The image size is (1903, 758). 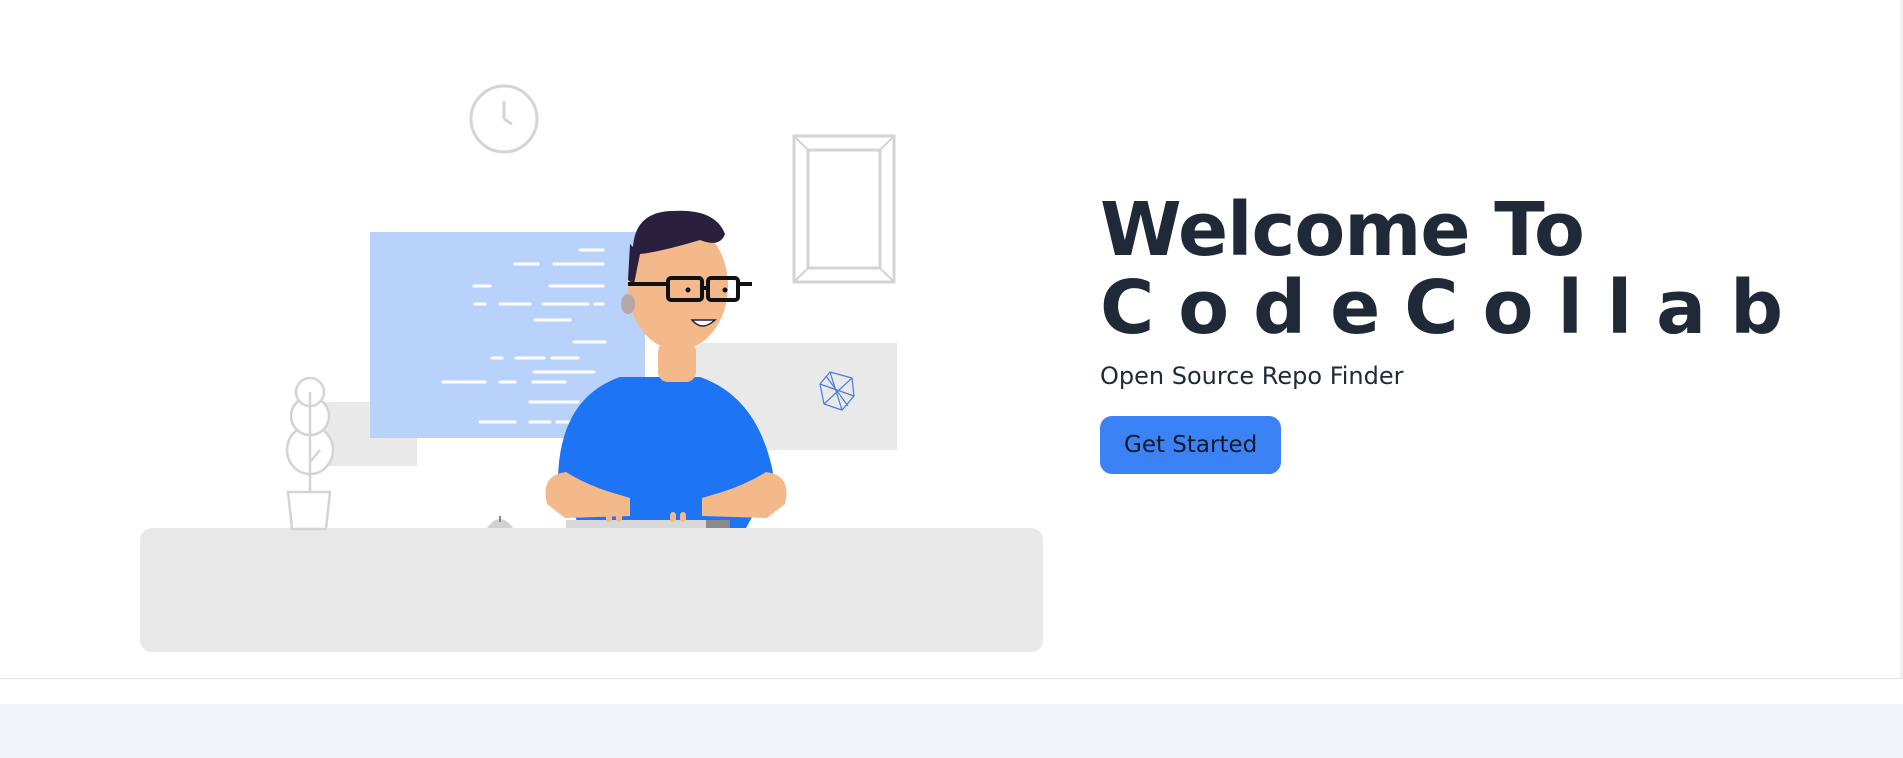 What do you see at coordinates (310, 453) in the screenshot?
I see `plant-icon` at bounding box center [310, 453].